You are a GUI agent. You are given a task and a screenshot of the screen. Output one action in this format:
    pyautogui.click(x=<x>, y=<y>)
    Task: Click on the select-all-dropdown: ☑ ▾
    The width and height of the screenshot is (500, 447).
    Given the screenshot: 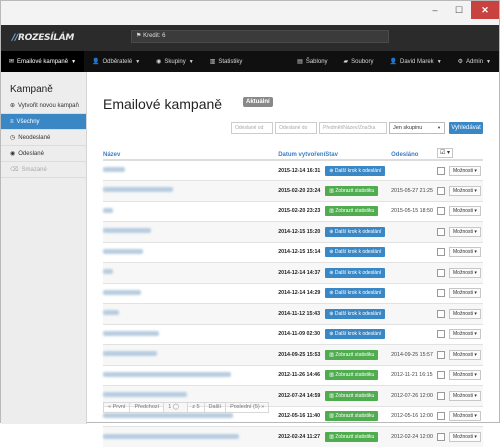 What is the action you would take?
    pyautogui.click(x=445, y=153)
    